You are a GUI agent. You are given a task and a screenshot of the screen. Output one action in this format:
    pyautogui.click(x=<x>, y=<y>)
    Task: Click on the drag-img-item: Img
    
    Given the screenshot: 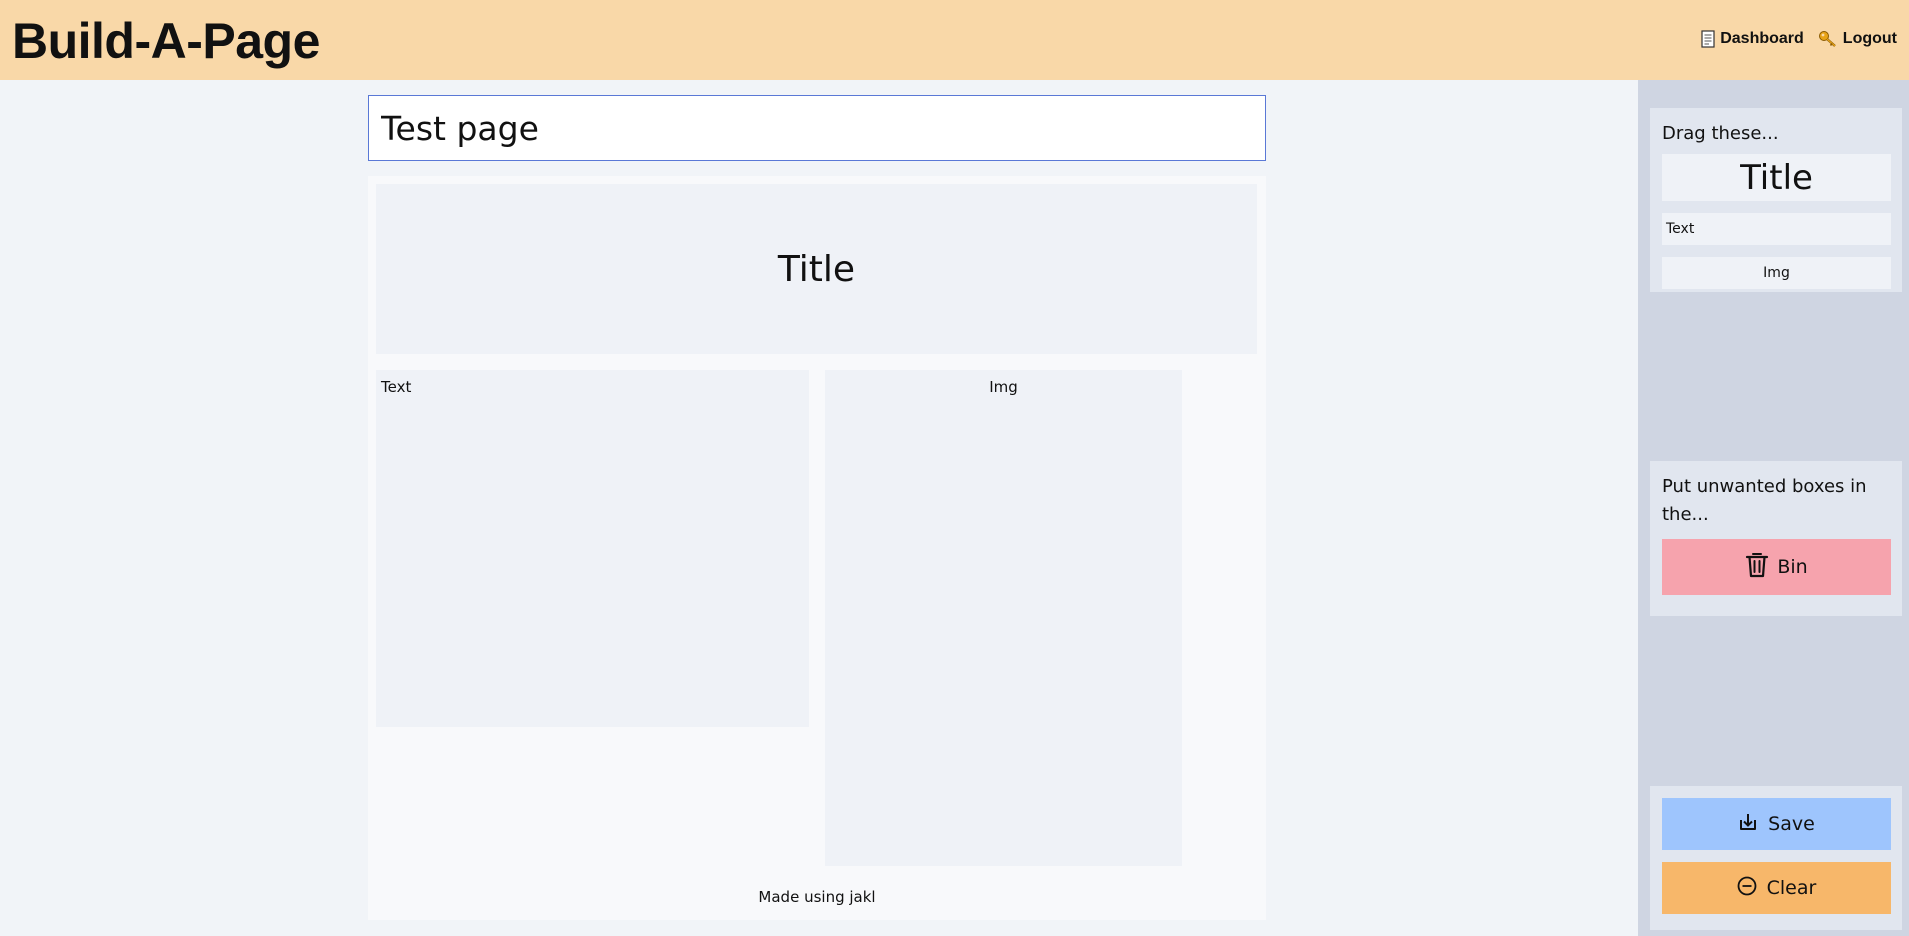 What is the action you would take?
    pyautogui.click(x=1776, y=273)
    